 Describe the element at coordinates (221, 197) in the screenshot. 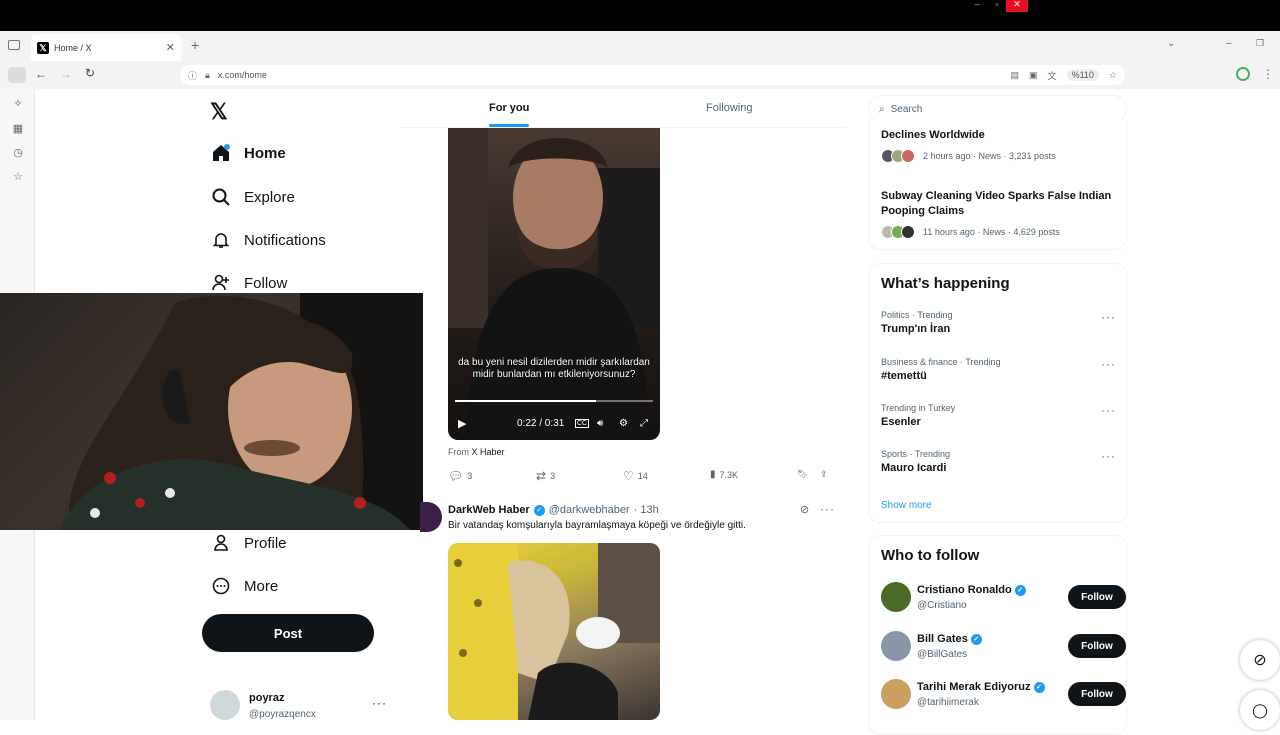

I see `search-icon` at that location.